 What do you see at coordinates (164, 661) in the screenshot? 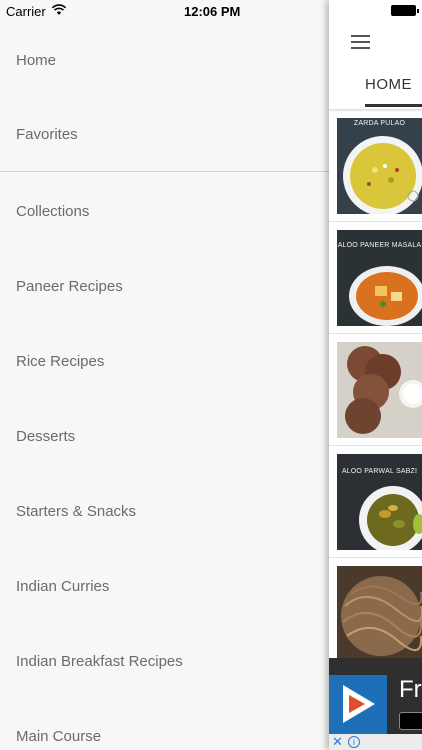
I see `drawer-item-indian-breakfast: Indian Breakfast Recipes` at bounding box center [164, 661].